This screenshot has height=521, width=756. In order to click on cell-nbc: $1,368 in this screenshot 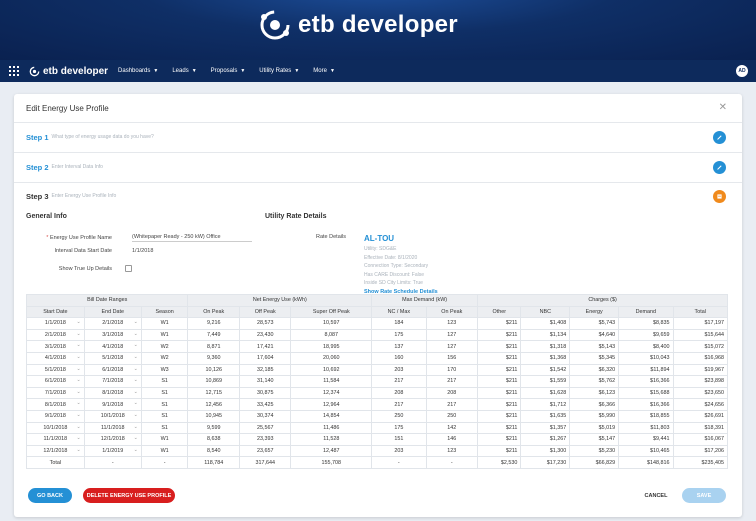, I will do `click(545, 358)`.